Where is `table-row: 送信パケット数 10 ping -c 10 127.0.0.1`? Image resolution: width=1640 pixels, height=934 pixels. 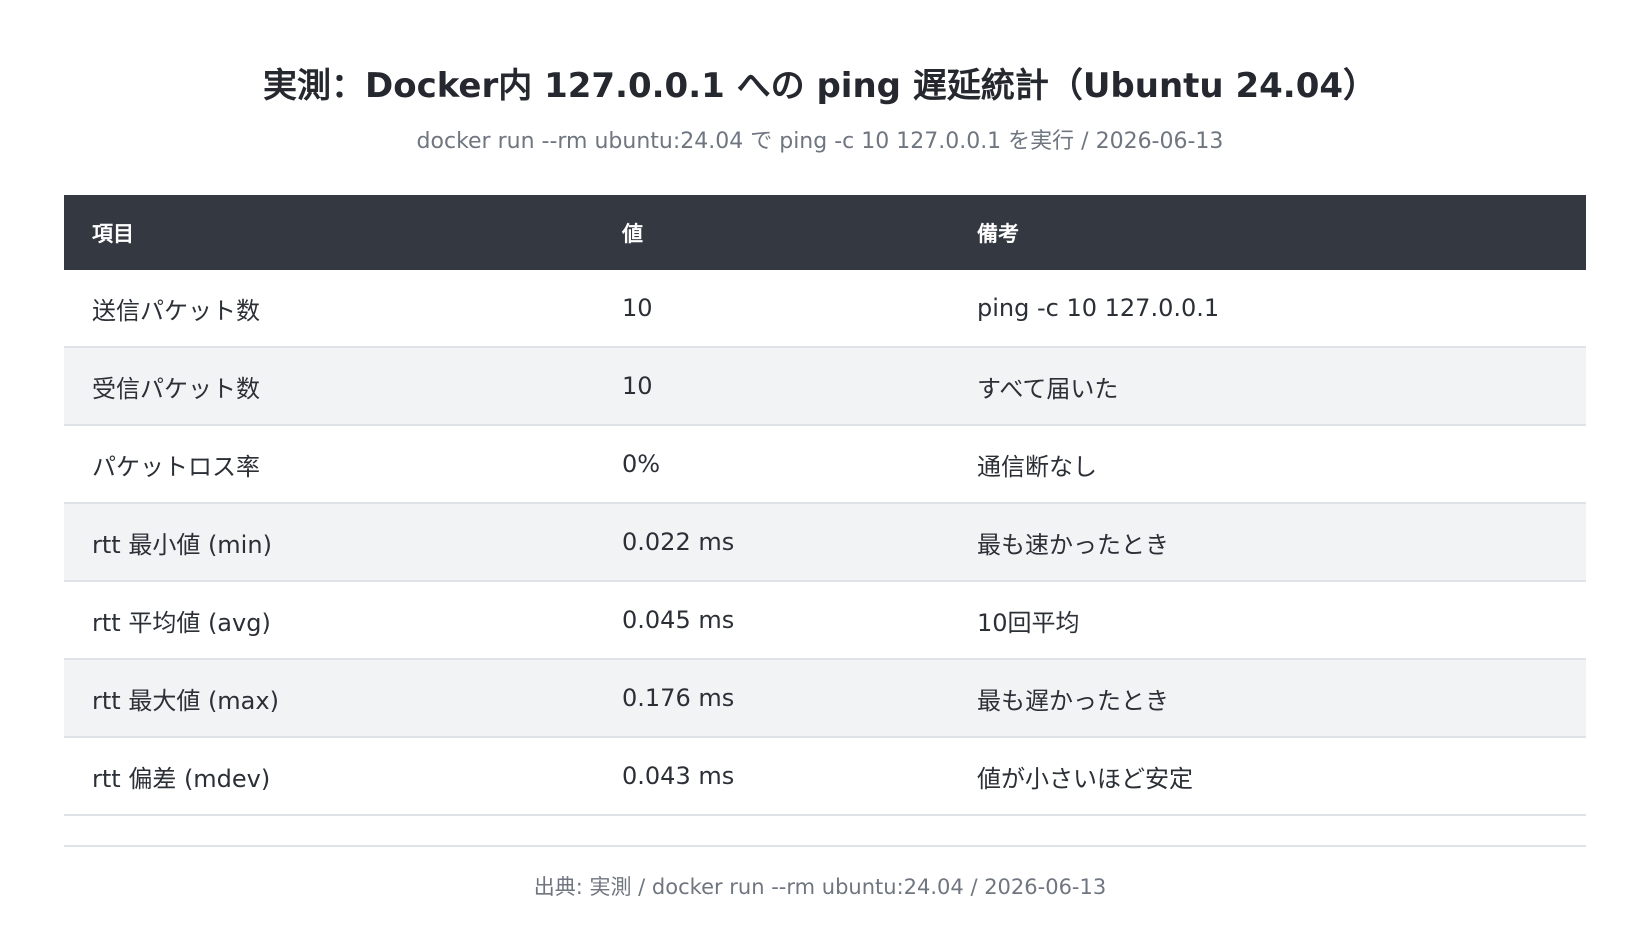
table-row: 送信パケット数 10 ping -c 10 127.0.0.1 is located at coordinates (825, 309).